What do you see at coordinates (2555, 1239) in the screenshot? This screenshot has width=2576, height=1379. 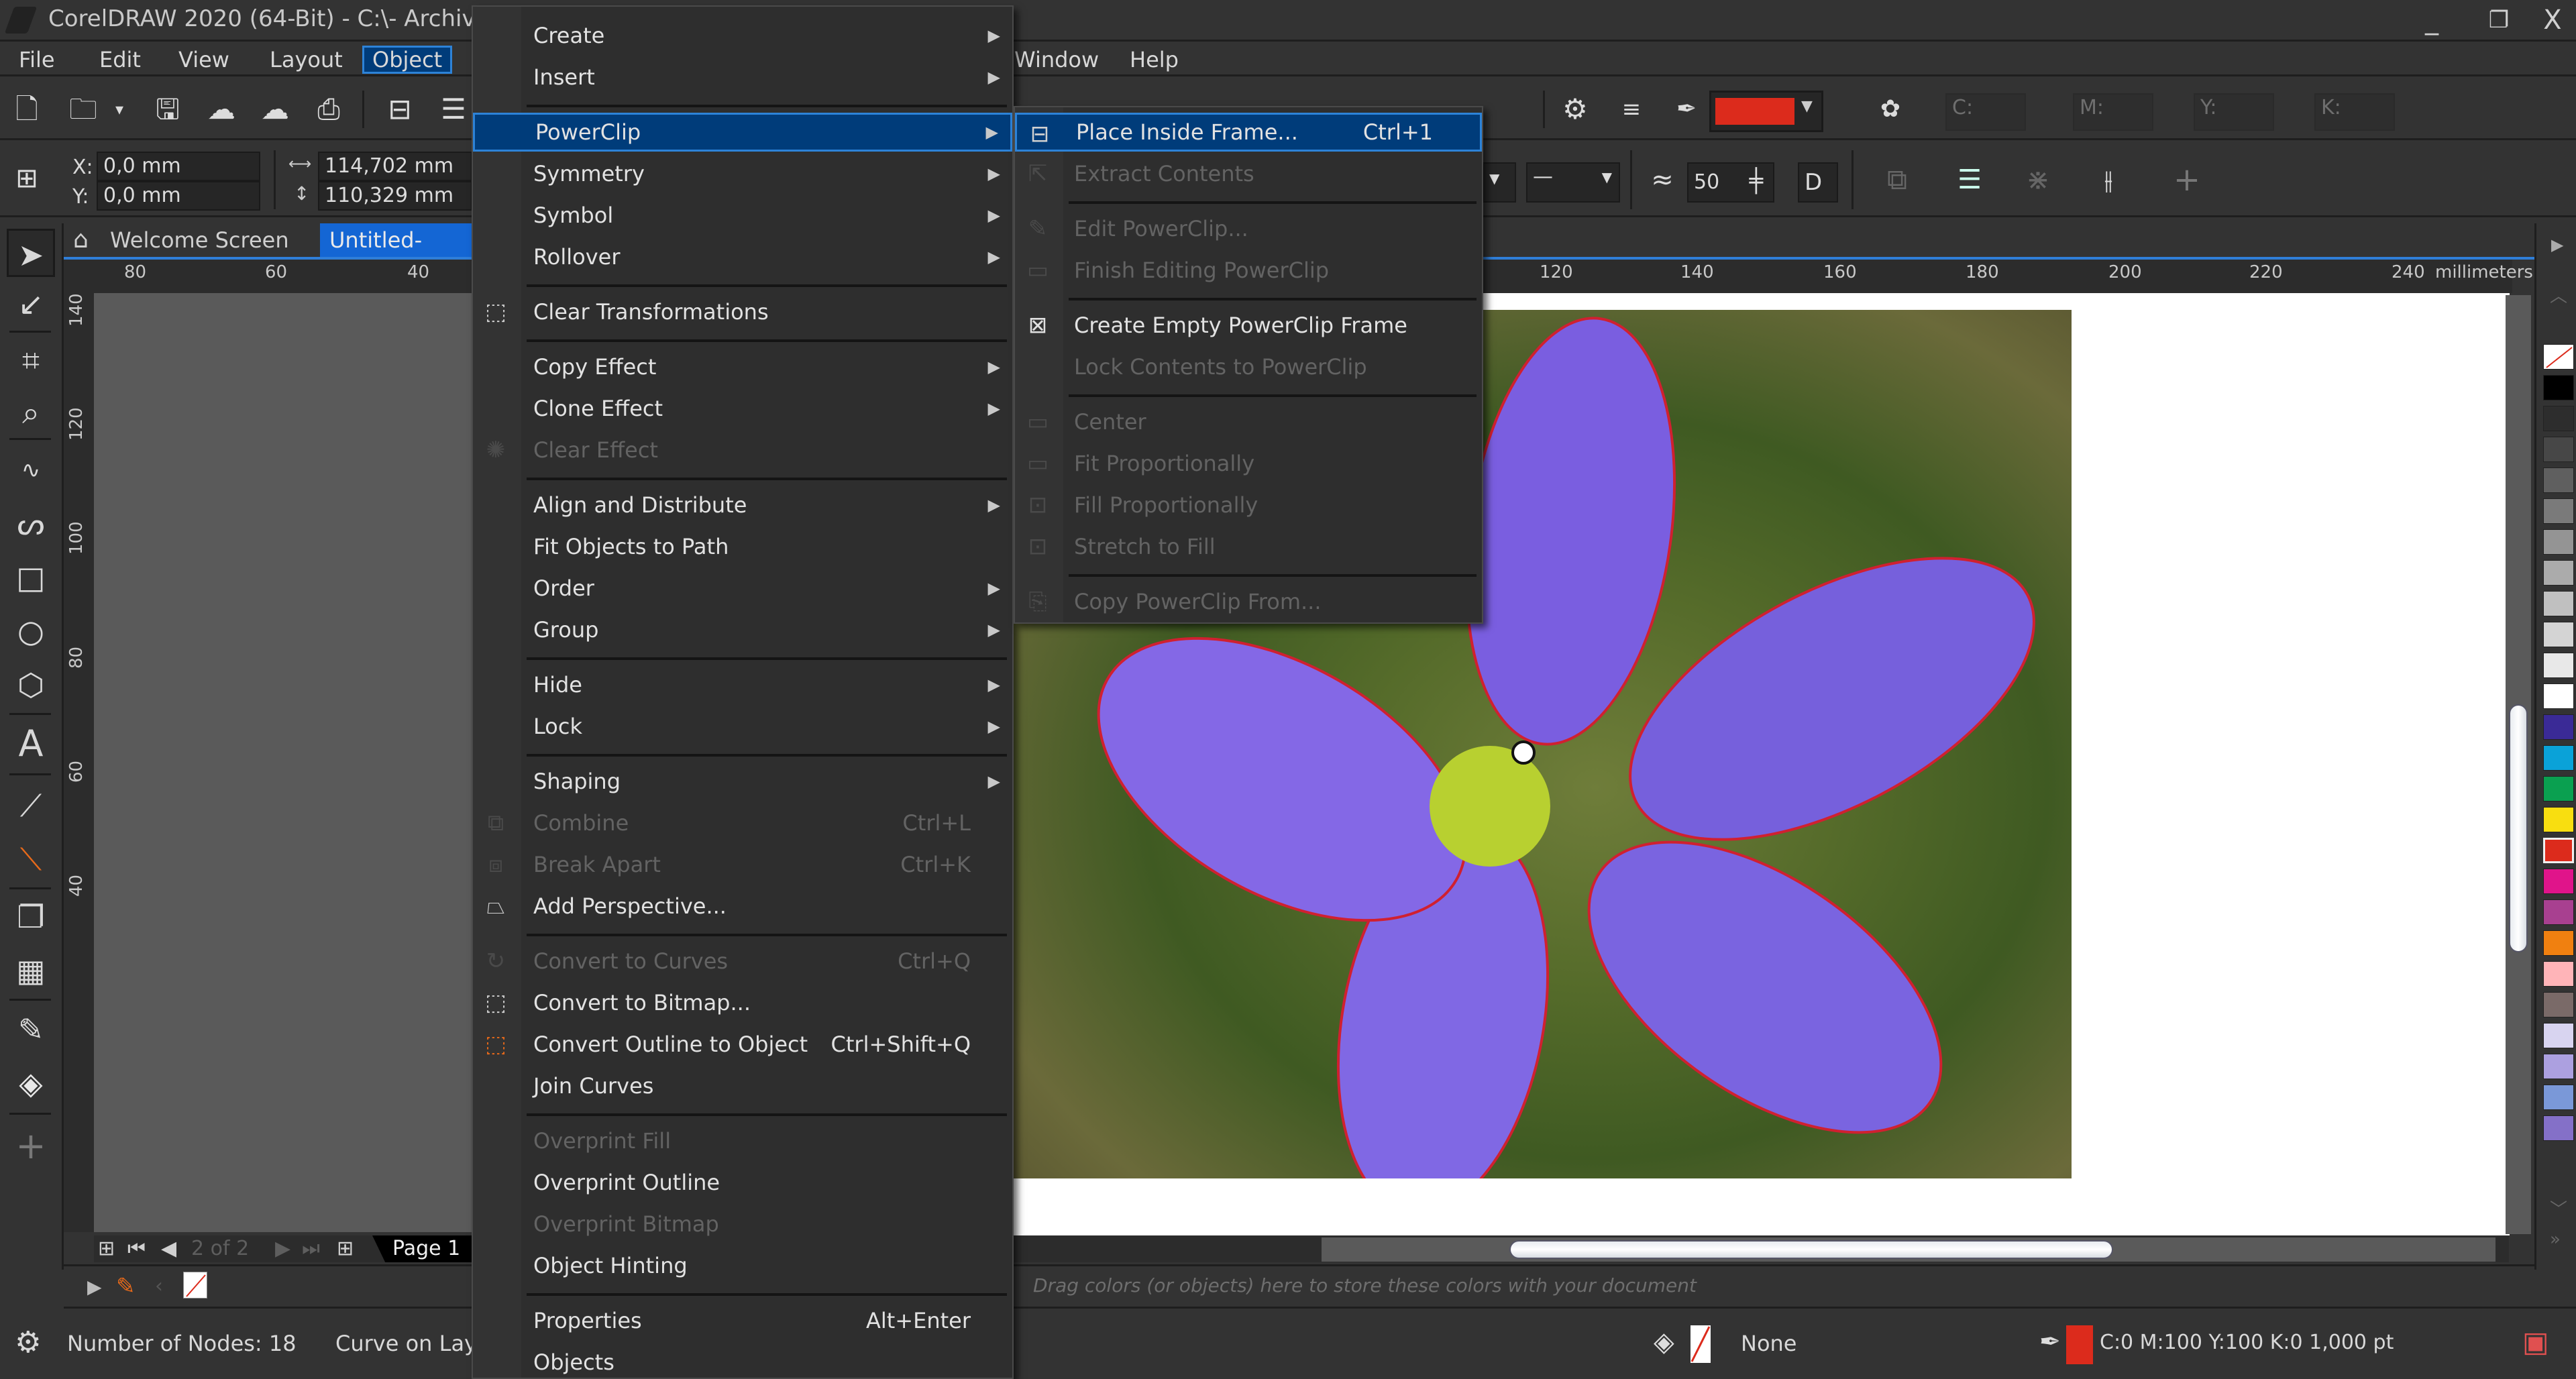 I see `palette-expand-icon: »` at bounding box center [2555, 1239].